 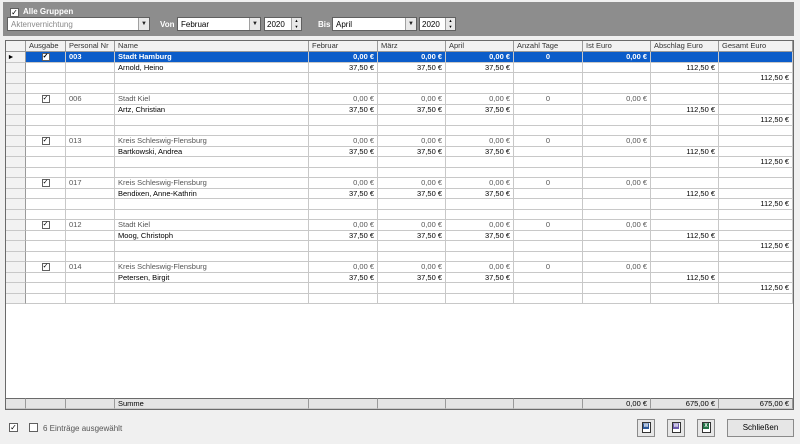 What do you see at coordinates (706, 428) in the screenshot?
I see `export-excel-button: X` at bounding box center [706, 428].